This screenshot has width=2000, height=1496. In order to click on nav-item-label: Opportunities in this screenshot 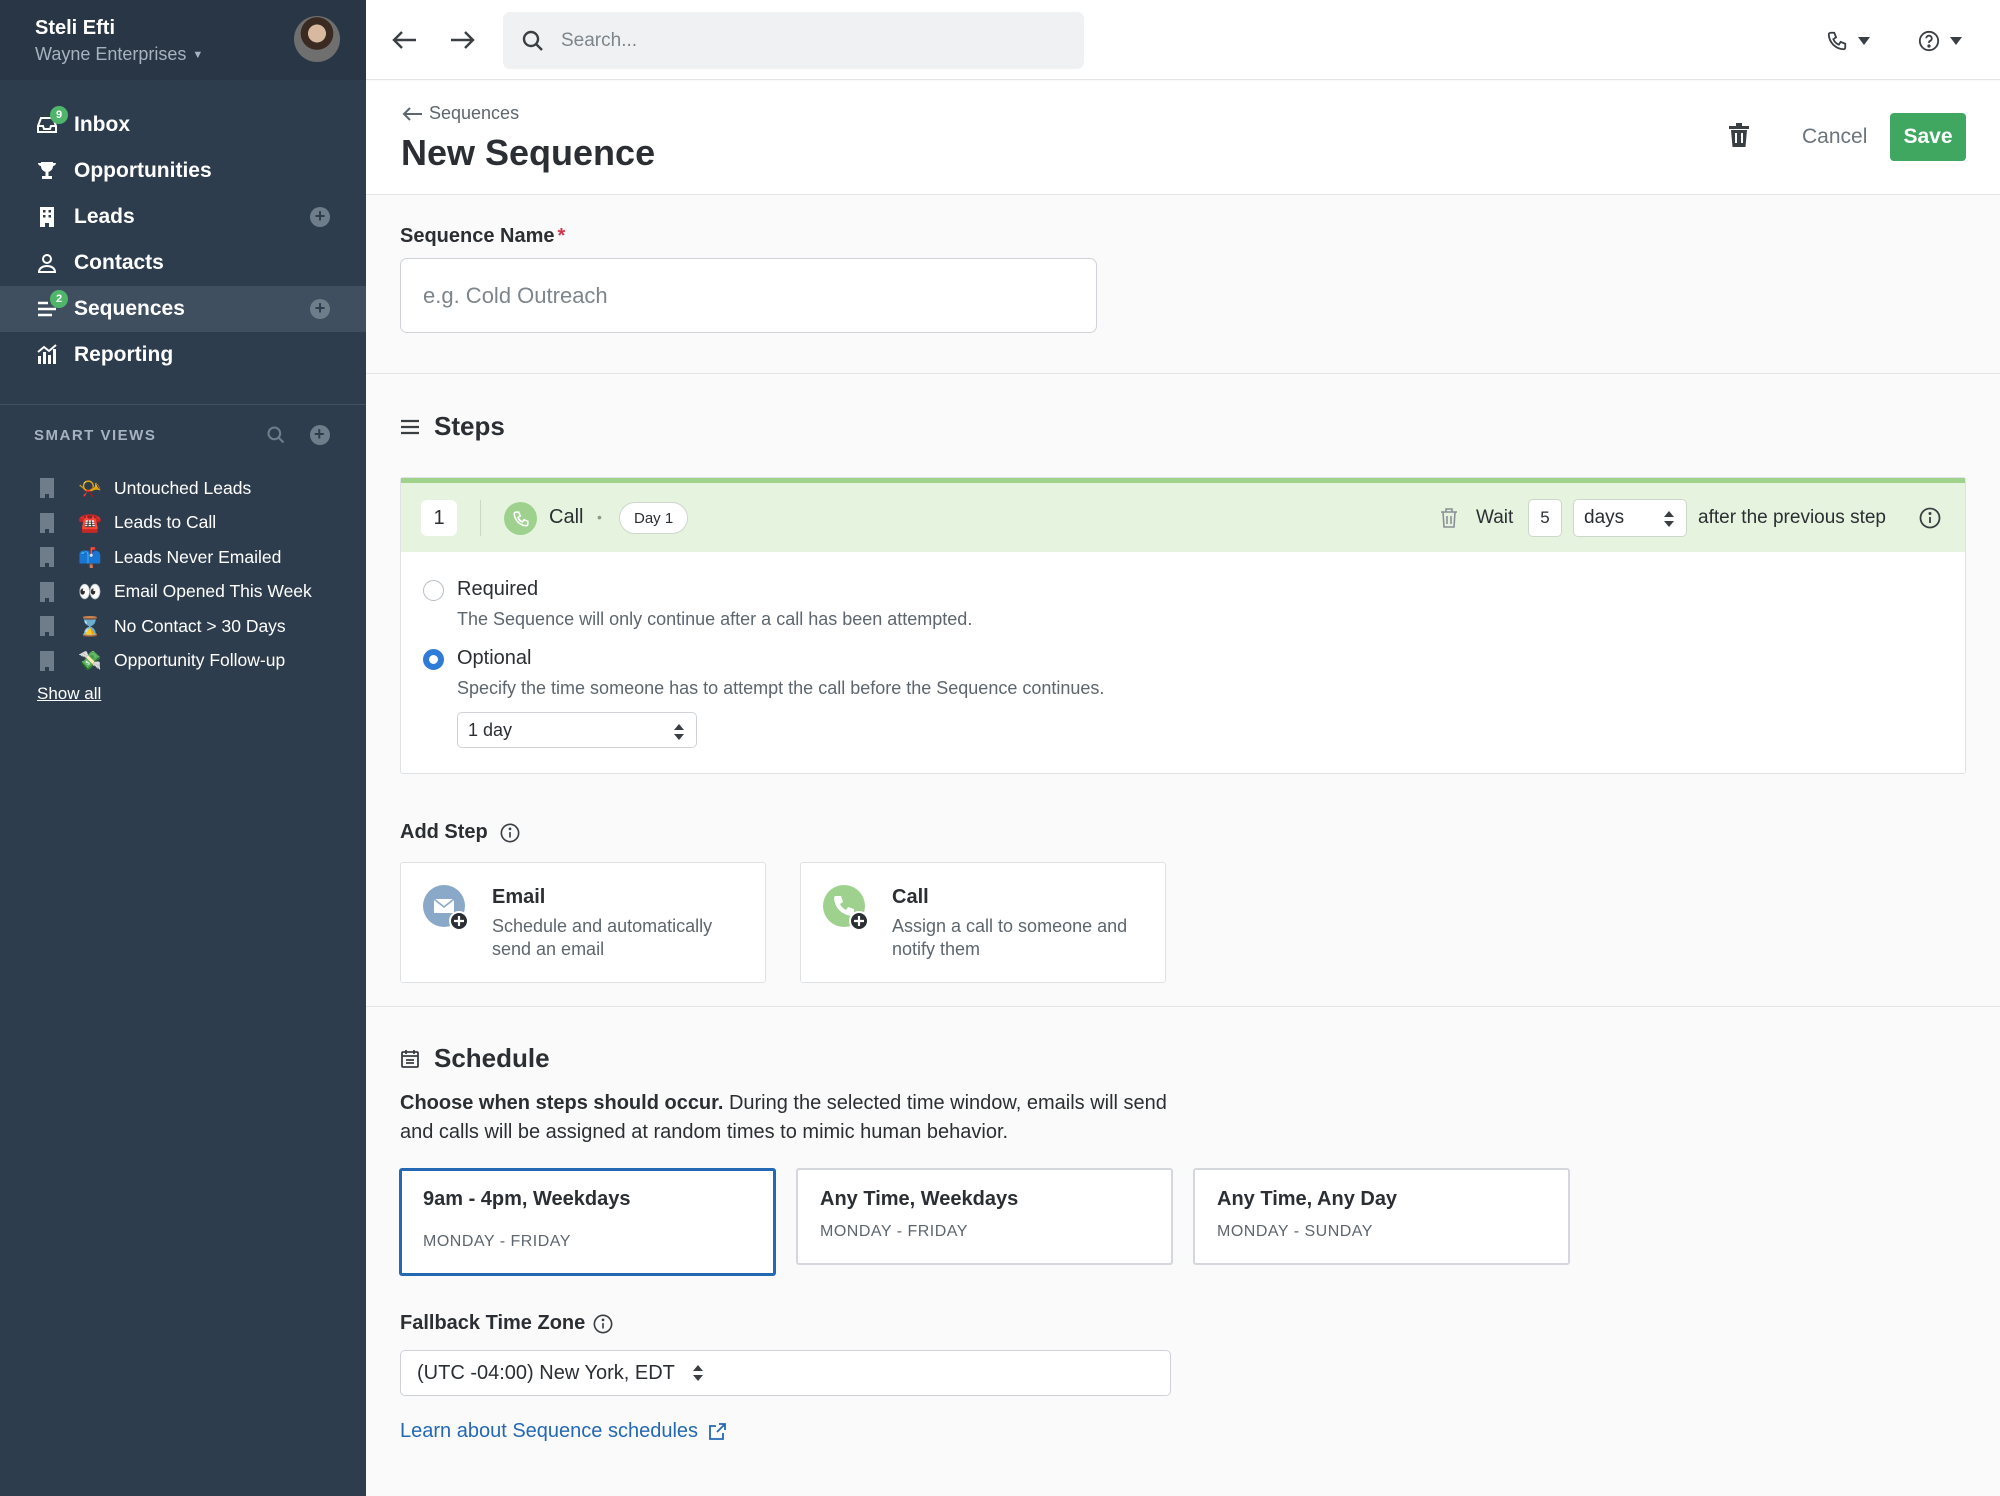, I will do `click(143, 170)`.